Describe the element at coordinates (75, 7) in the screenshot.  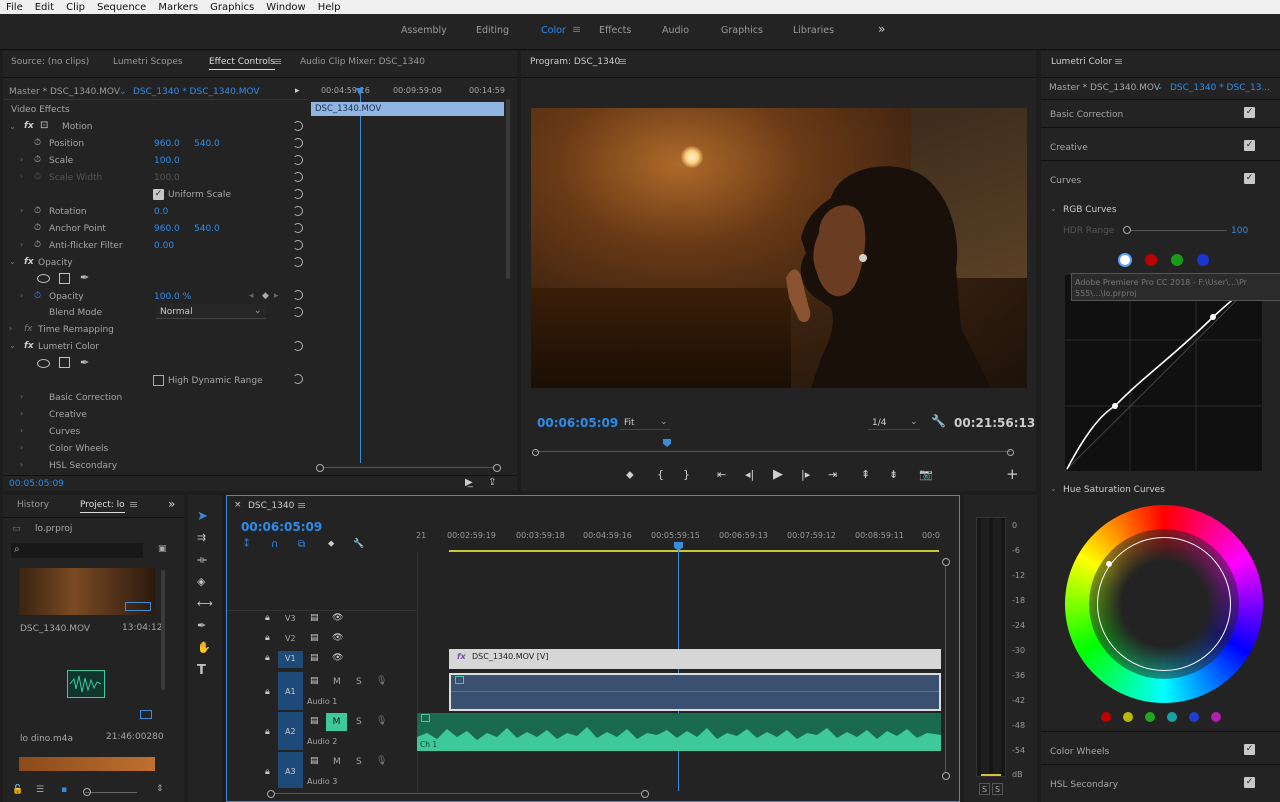
I see `menu-clip: Clip` at that location.